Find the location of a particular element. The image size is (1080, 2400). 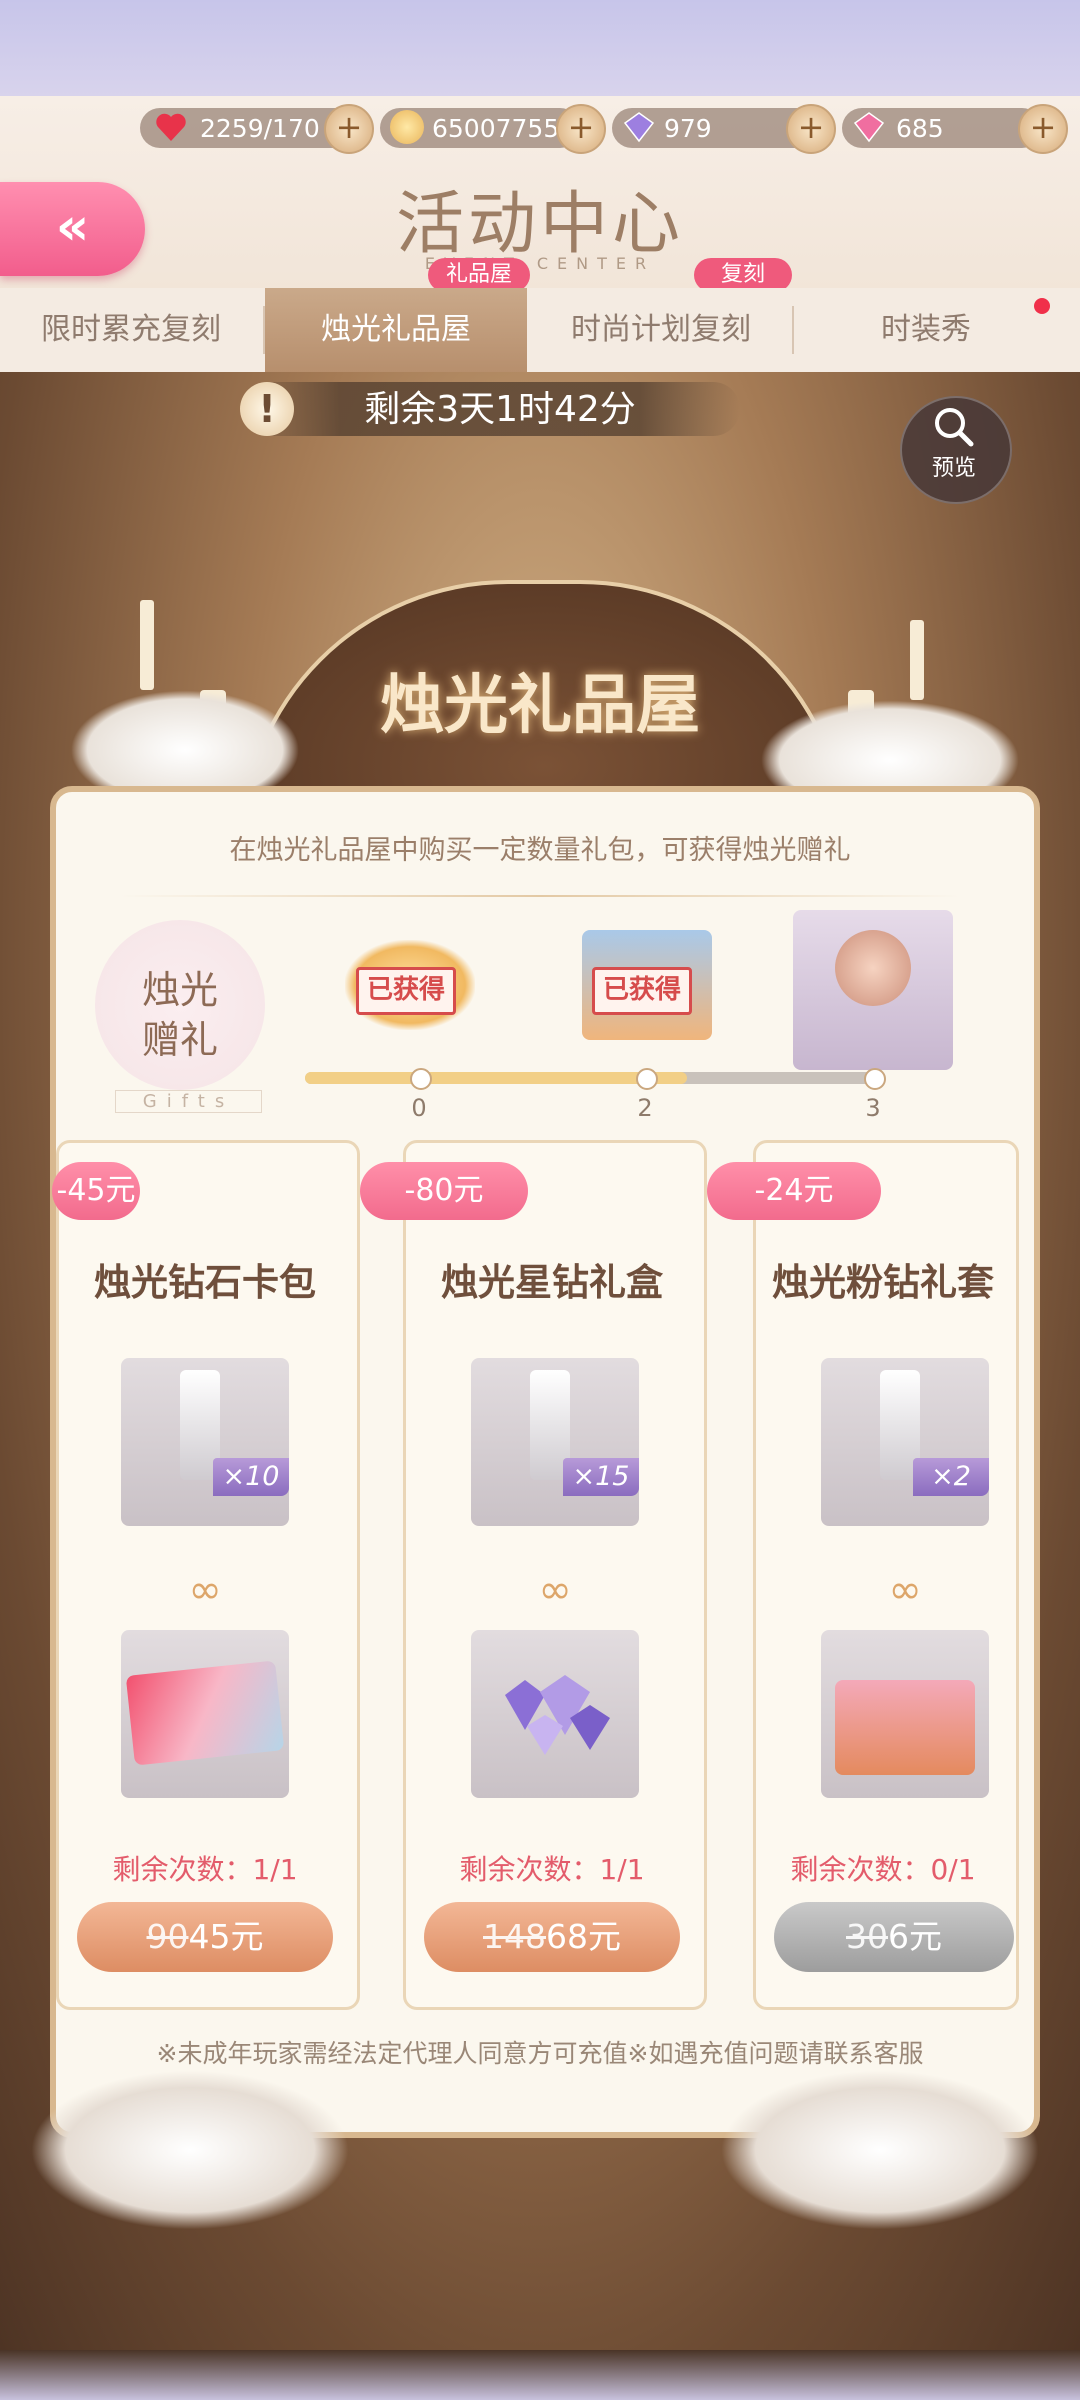

discount-tag: -80元 is located at coordinates (444, 1191).